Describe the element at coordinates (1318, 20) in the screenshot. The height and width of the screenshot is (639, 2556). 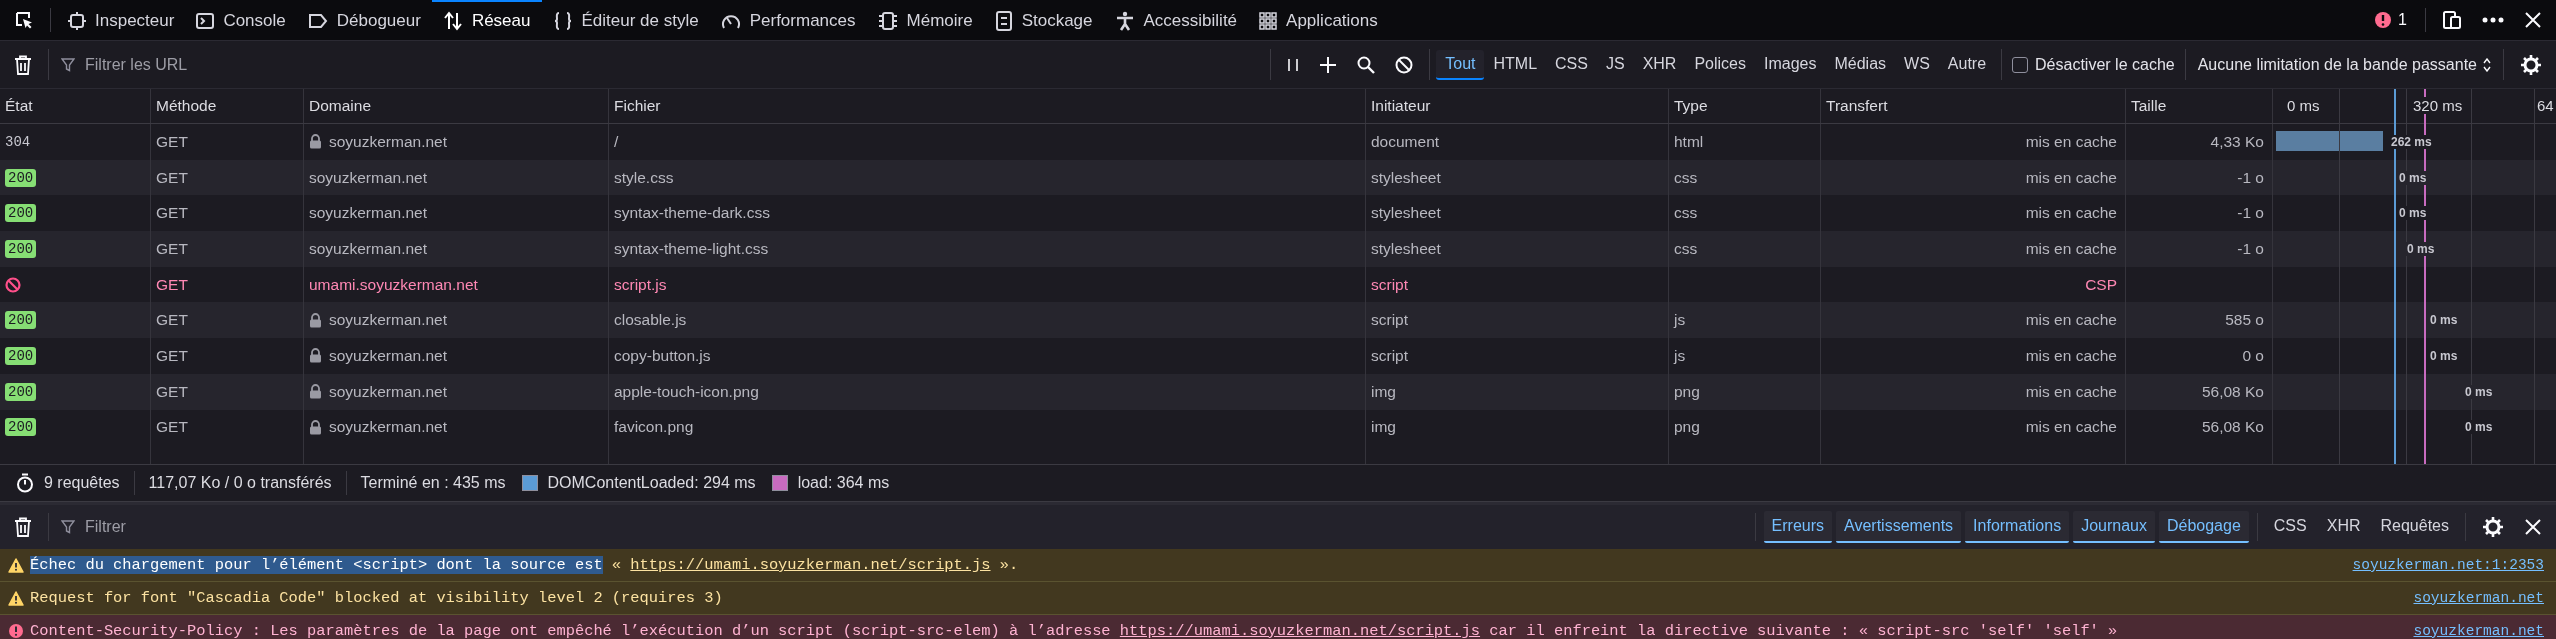
I see `toolbox-tab: Applications` at that location.